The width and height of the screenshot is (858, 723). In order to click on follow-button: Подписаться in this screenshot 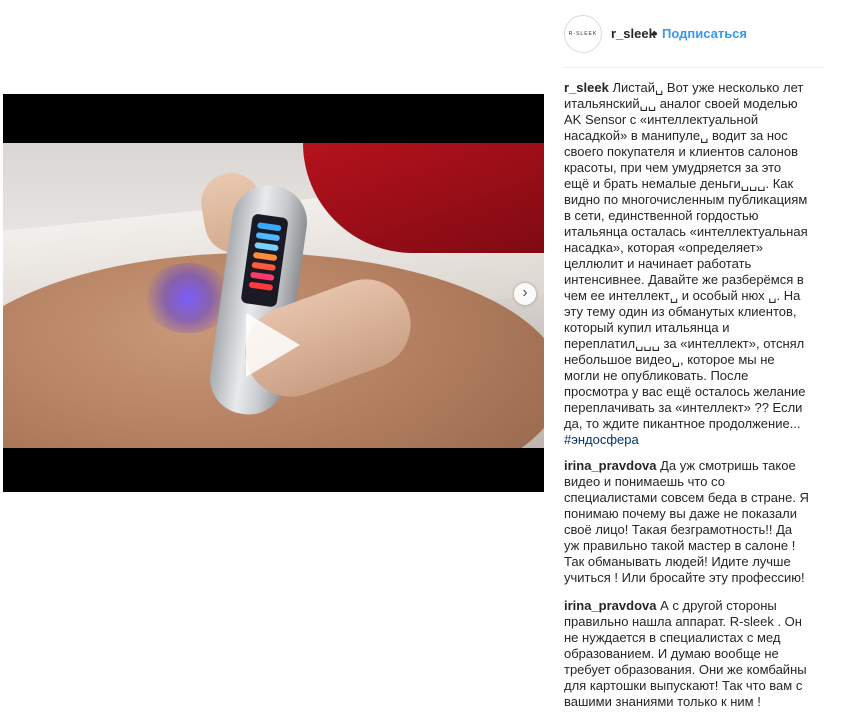, I will do `click(704, 33)`.